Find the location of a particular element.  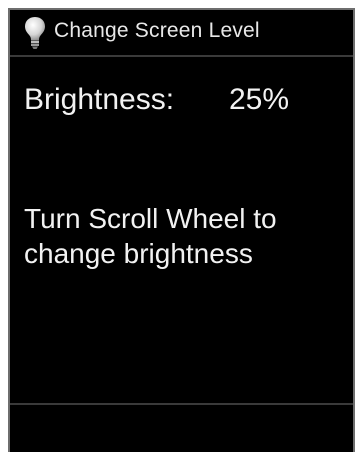

instruction-text: Turn Scroll Wheel to change brightness is located at coordinates (150, 236).